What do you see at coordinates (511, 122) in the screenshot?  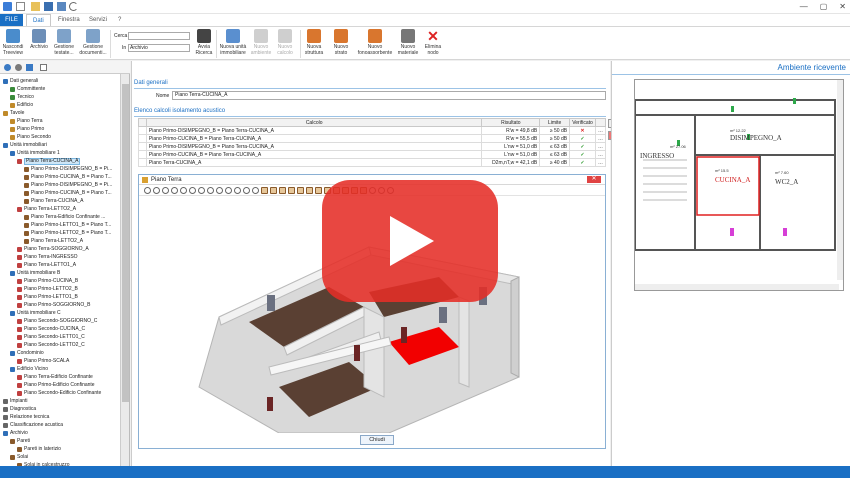 I see `col-risultato: Risultato` at bounding box center [511, 122].